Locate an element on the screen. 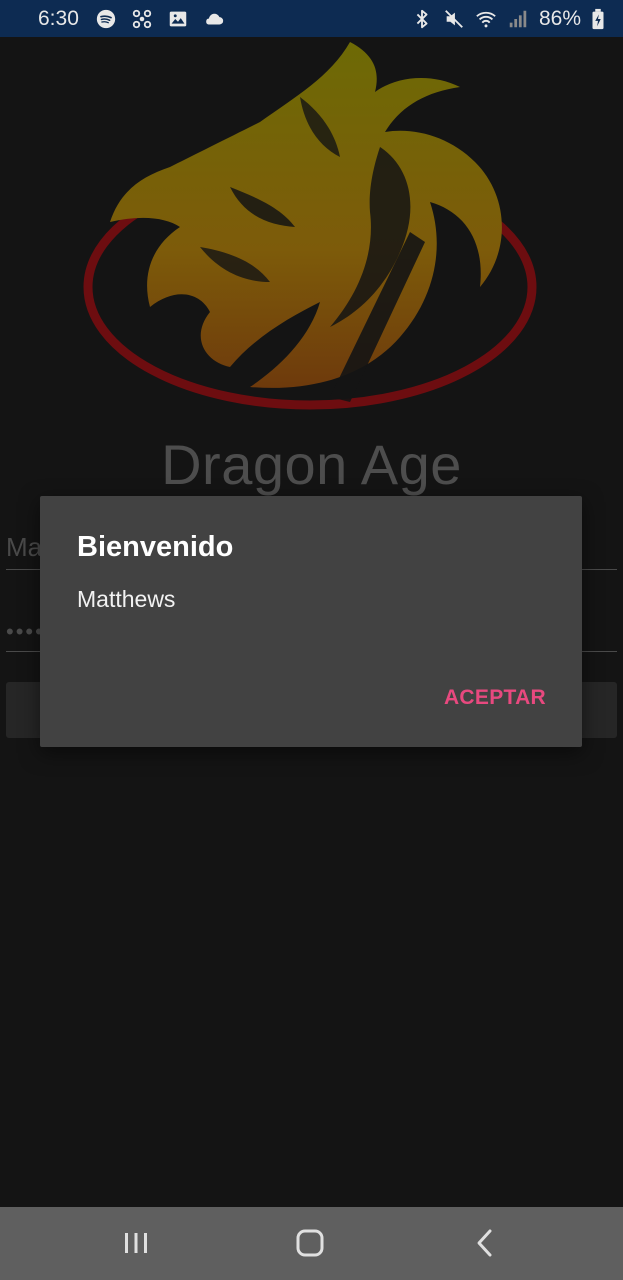 This screenshot has width=623, height=1280. spotify-icon is located at coordinates (106, 19).